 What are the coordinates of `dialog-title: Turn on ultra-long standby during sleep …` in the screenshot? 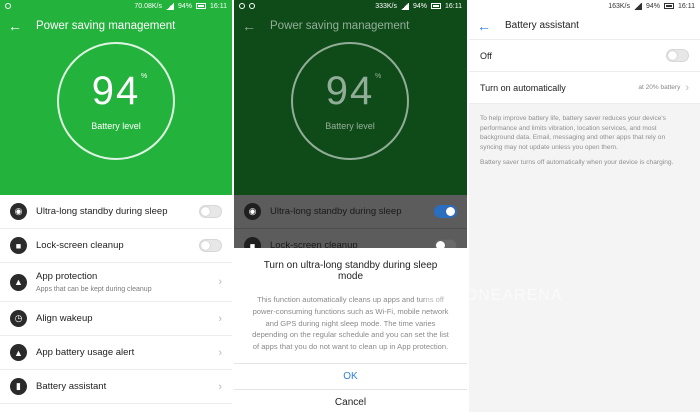 It's located at (350, 271).